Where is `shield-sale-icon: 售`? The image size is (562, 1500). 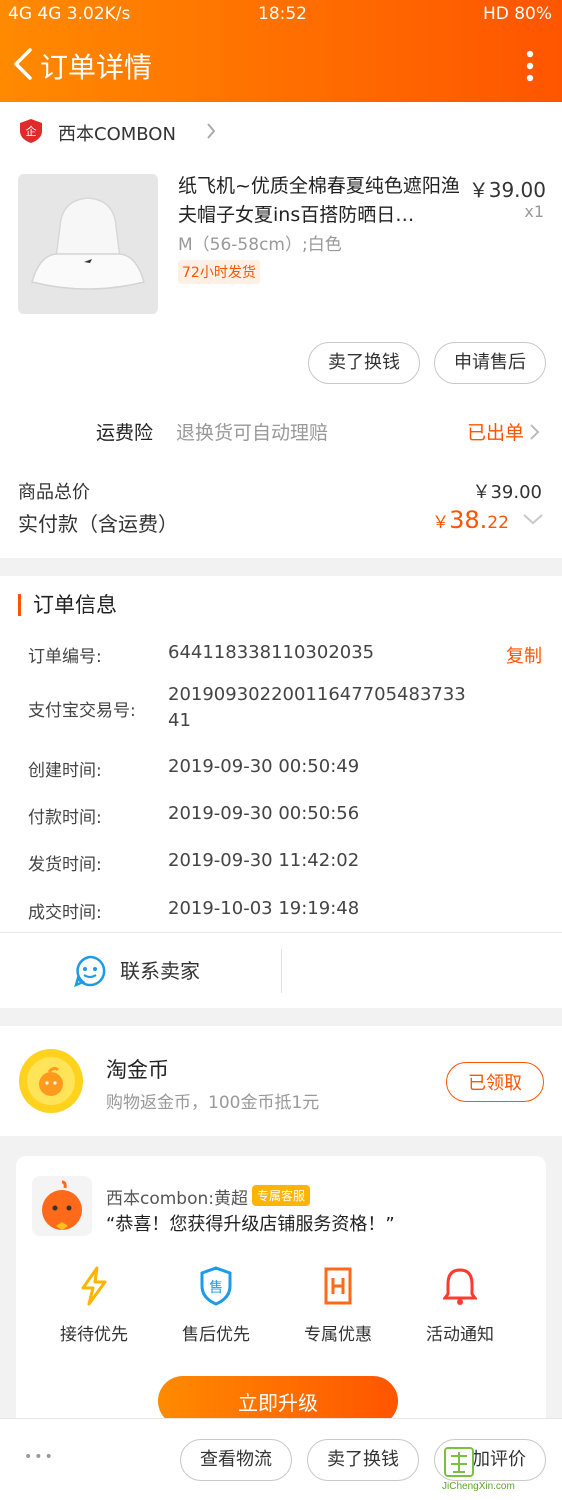
shield-sale-icon: 售 is located at coordinates (216, 1286).